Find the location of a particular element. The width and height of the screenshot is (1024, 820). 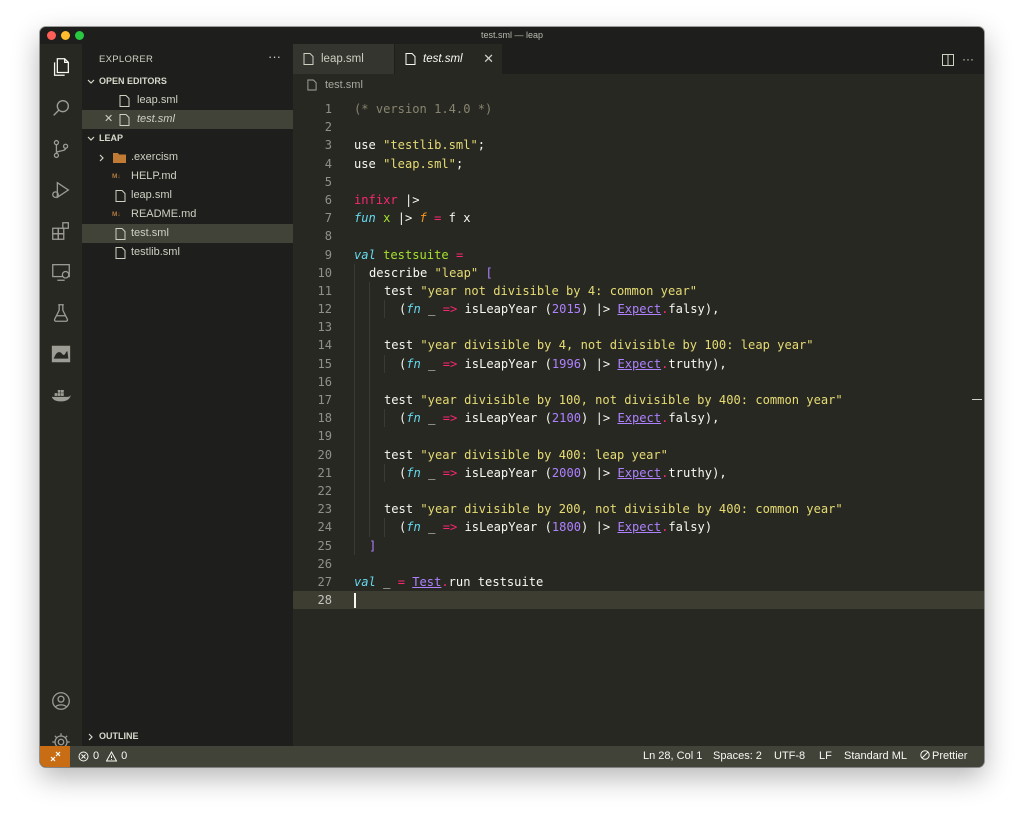

close-window-button is located at coordinates (51, 35).